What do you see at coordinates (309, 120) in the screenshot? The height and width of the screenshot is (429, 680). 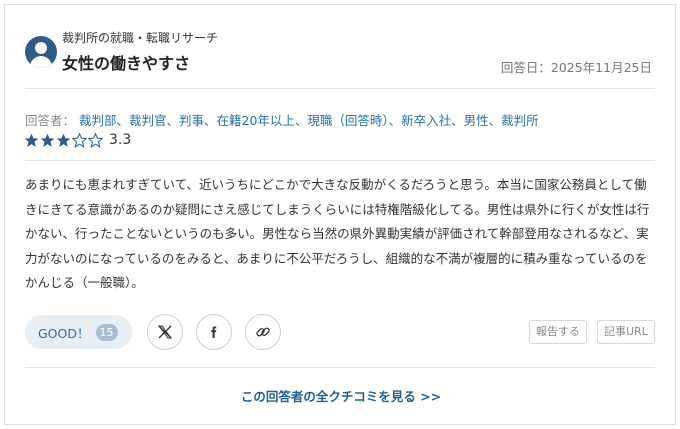 I see `respondent-value: 裁判部、裁判官、判事、在籍20年以上、現職（回答時）、新卒入社、男性、裁判所` at bounding box center [309, 120].